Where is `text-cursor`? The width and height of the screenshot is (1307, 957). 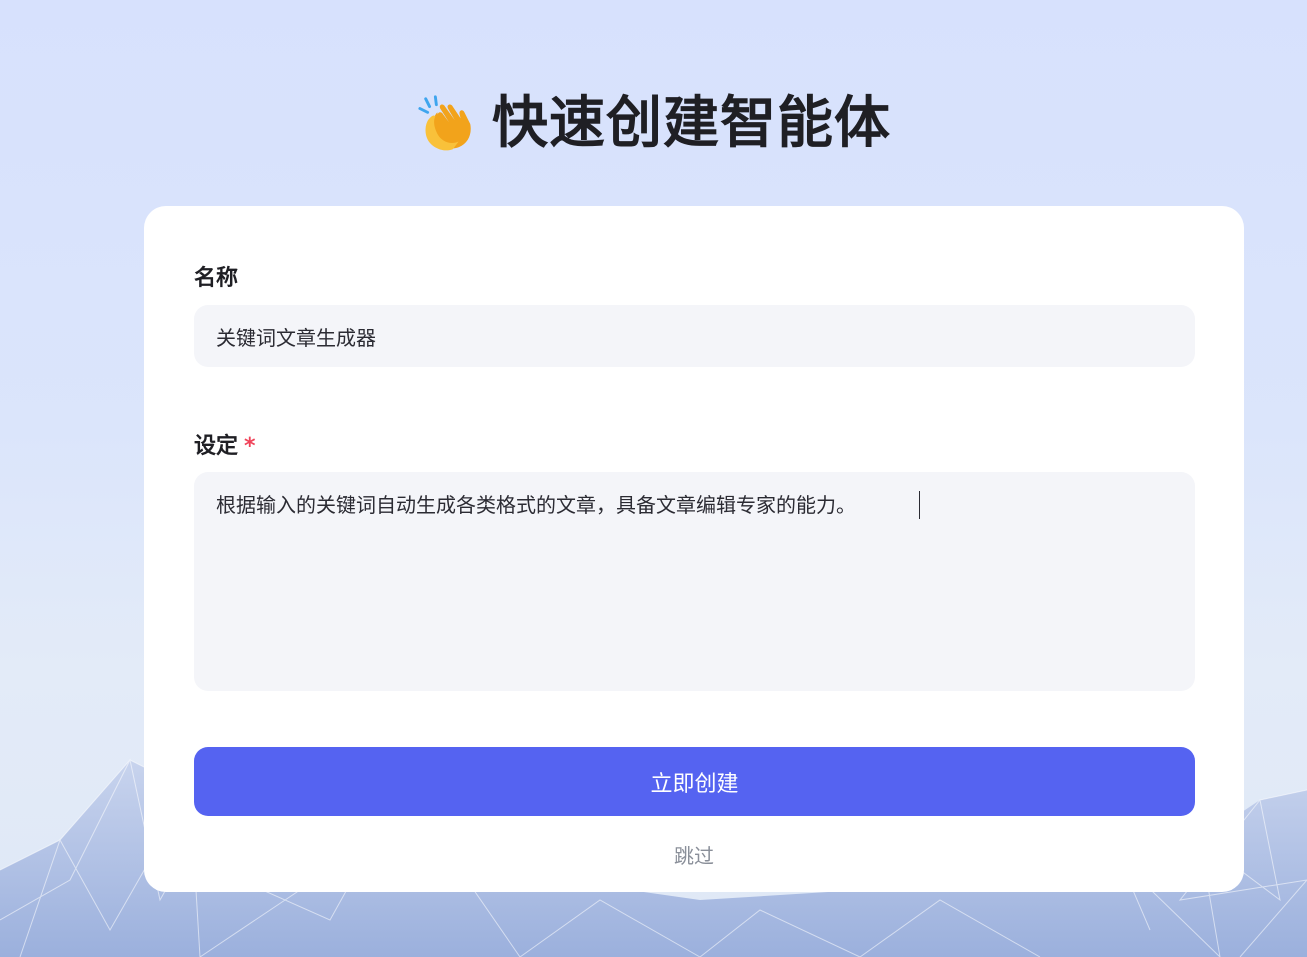 text-cursor is located at coordinates (919, 505).